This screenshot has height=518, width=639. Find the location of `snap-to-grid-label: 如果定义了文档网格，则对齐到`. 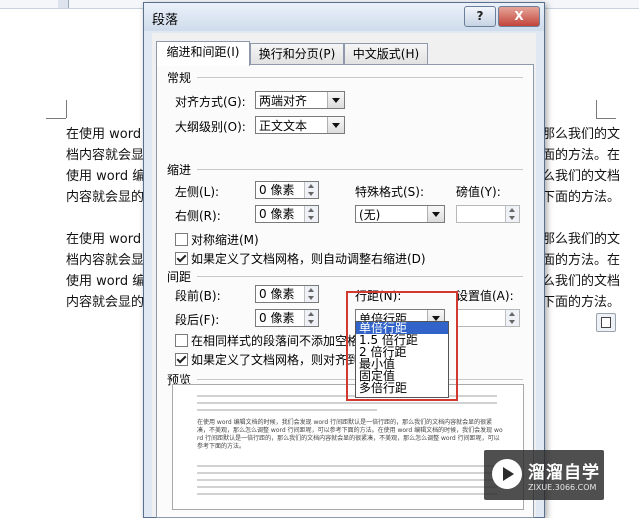

snap-to-grid-label: 如果定义了文档网格，则对齐到 is located at coordinates (275, 360).